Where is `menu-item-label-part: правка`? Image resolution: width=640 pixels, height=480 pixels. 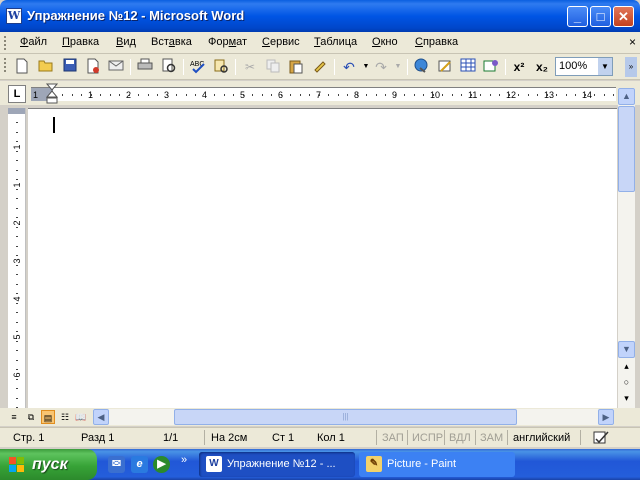 menu-item-label-part: правка is located at coordinates (440, 42).